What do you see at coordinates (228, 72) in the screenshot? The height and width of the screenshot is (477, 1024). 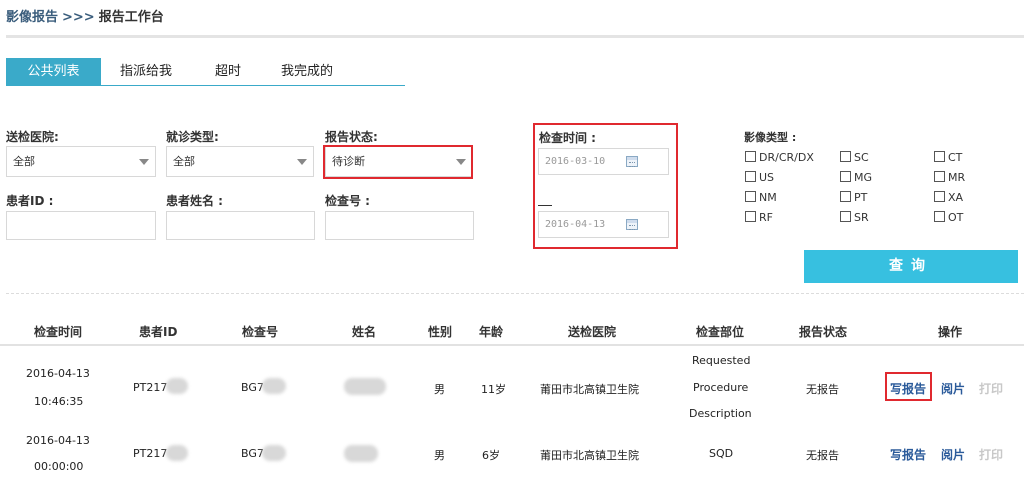 I see `tab-overtime: 超时` at bounding box center [228, 72].